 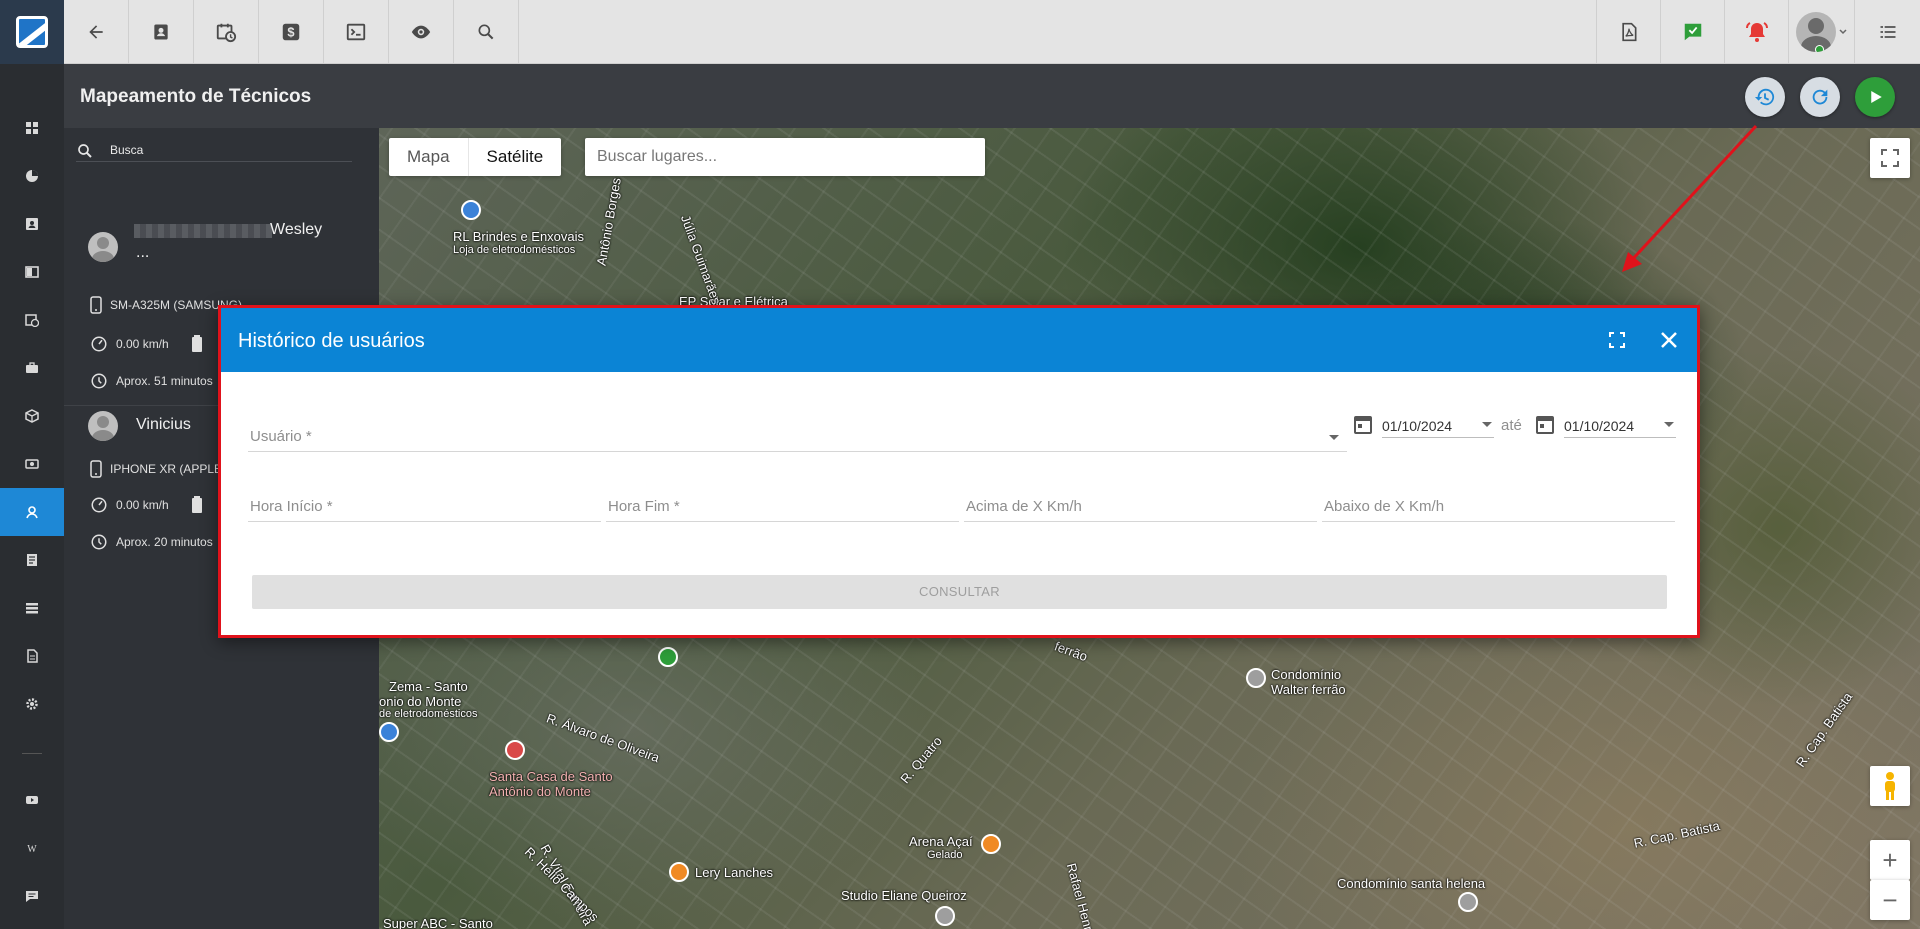 What do you see at coordinates (32, 464) in the screenshot?
I see `nav-finance` at bounding box center [32, 464].